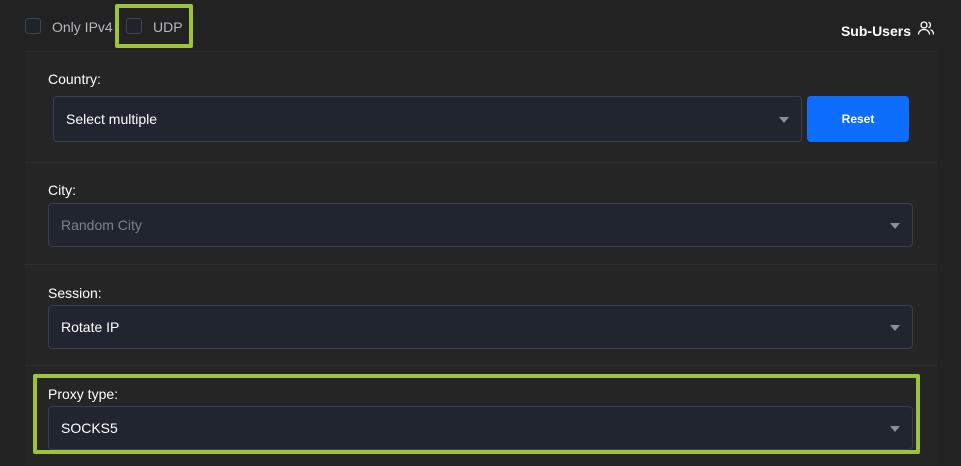 This screenshot has height=466, width=961. What do you see at coordinates (168, 27) in the screenshot?
I see `udp-label: UDP` at bounding box center [168, 27].